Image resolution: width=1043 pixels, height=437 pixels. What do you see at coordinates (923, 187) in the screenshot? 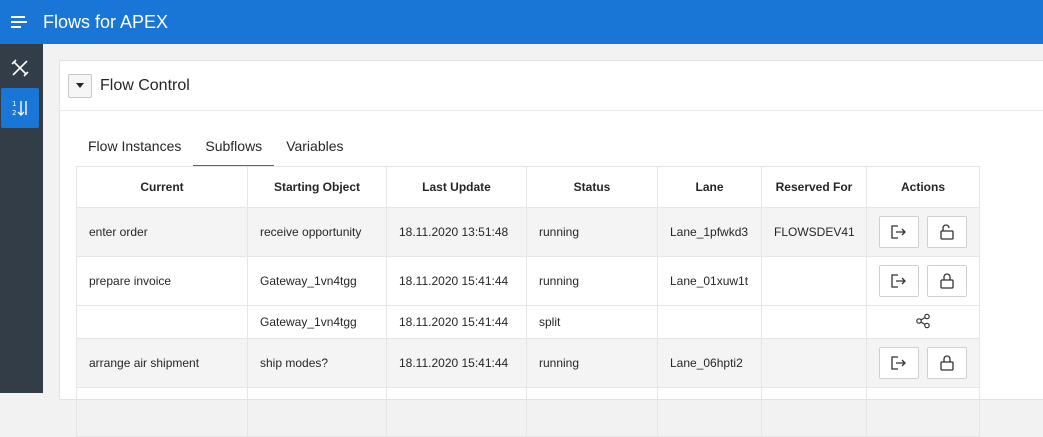
I see `column-header: Actions` at bounding box center [923, 187].